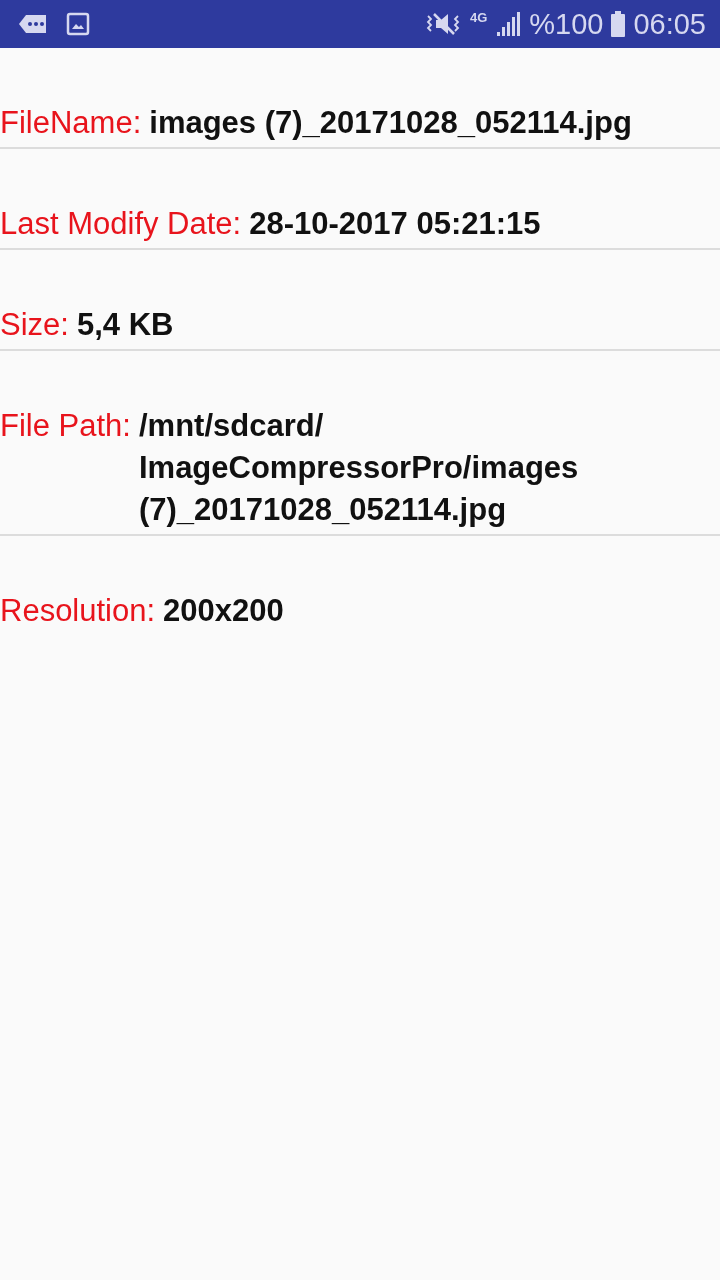  Describe the element at coordinates (71, 123) in the screenshot. I see `detail-label: FileName:` at that location.